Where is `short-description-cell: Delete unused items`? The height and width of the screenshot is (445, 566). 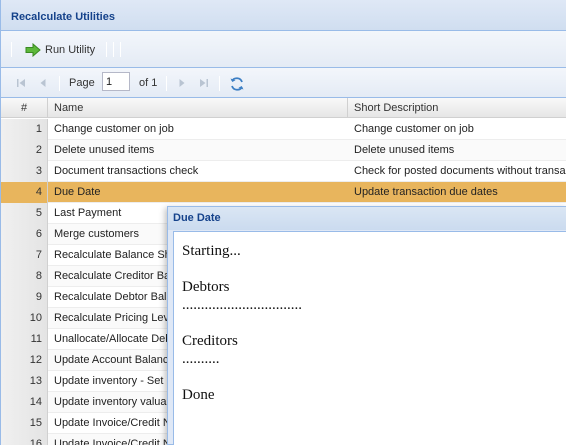
short-description-cell: Delete unused items is located at coordinates (404, 150).